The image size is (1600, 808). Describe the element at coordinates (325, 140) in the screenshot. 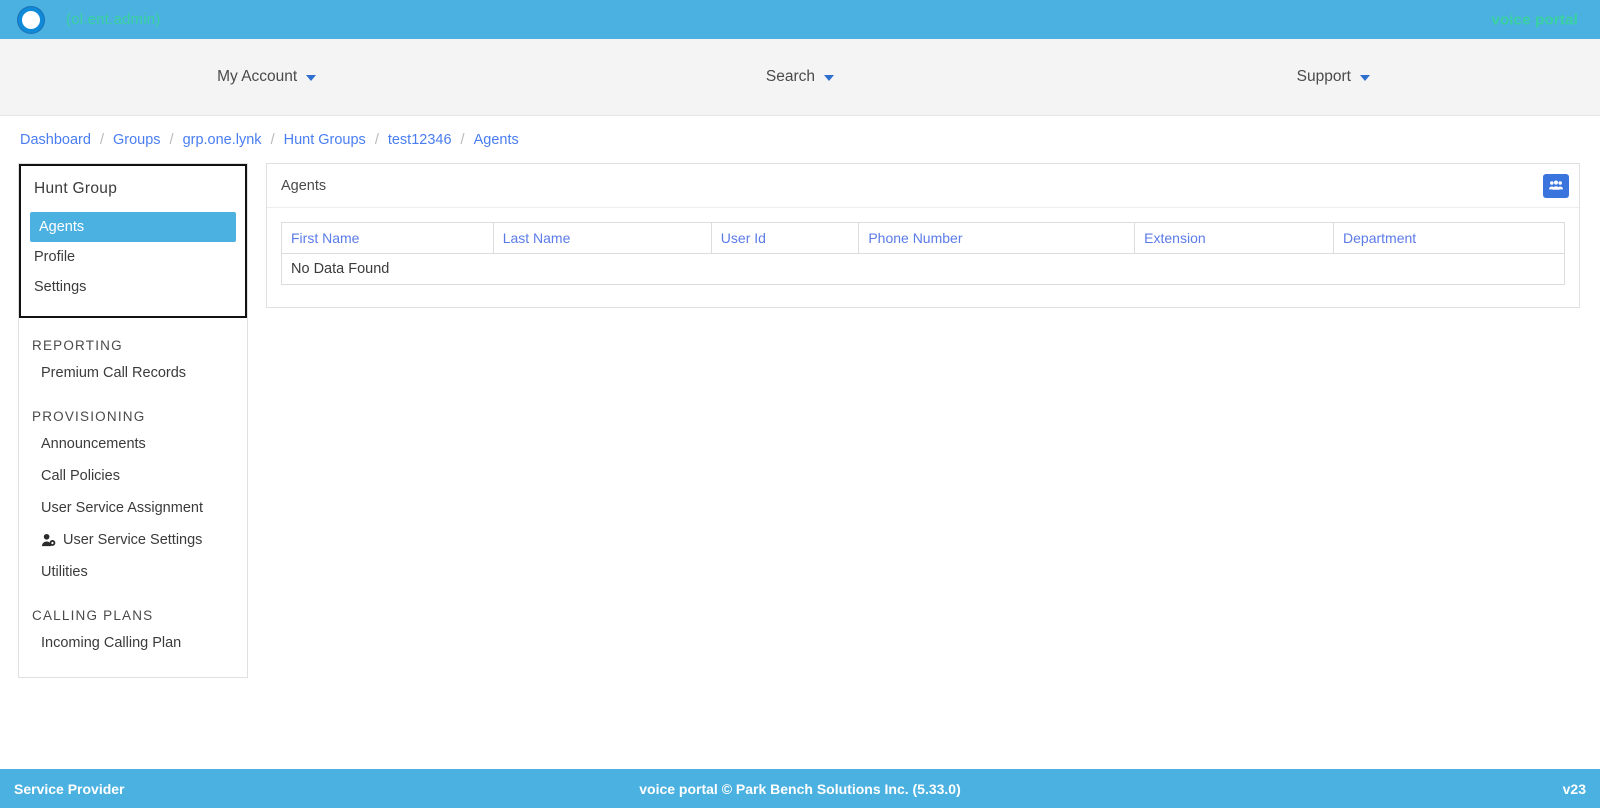

I see `breadcrumb-item-hunt-groups: Hunt Groups` at that location.